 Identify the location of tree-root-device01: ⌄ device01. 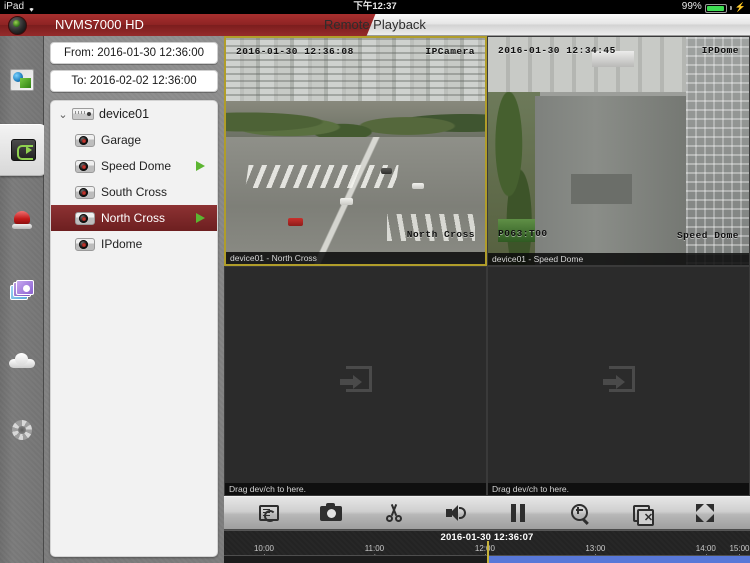
(134, 114).